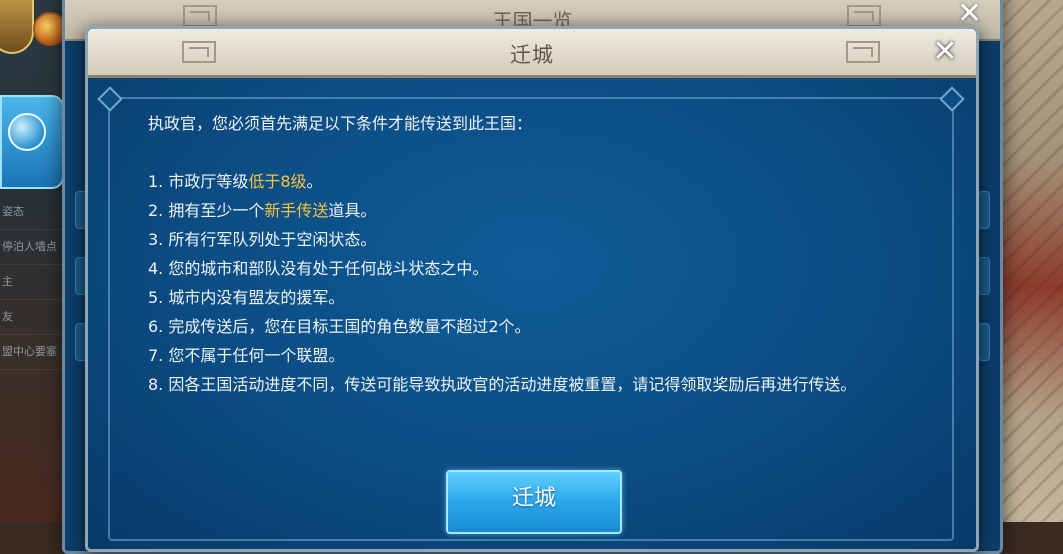 The height and width of the screenshot is (554, 1063). I want to click on condition-item: 1. 市政厅等级低于8级。, so click(235, 181).